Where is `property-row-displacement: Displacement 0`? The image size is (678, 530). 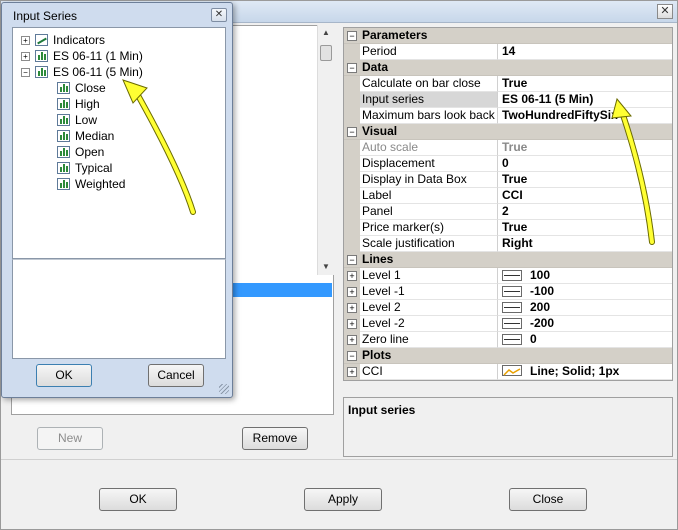
property-row-displacement: Displacement 0 is located at coordinates (508, 164).